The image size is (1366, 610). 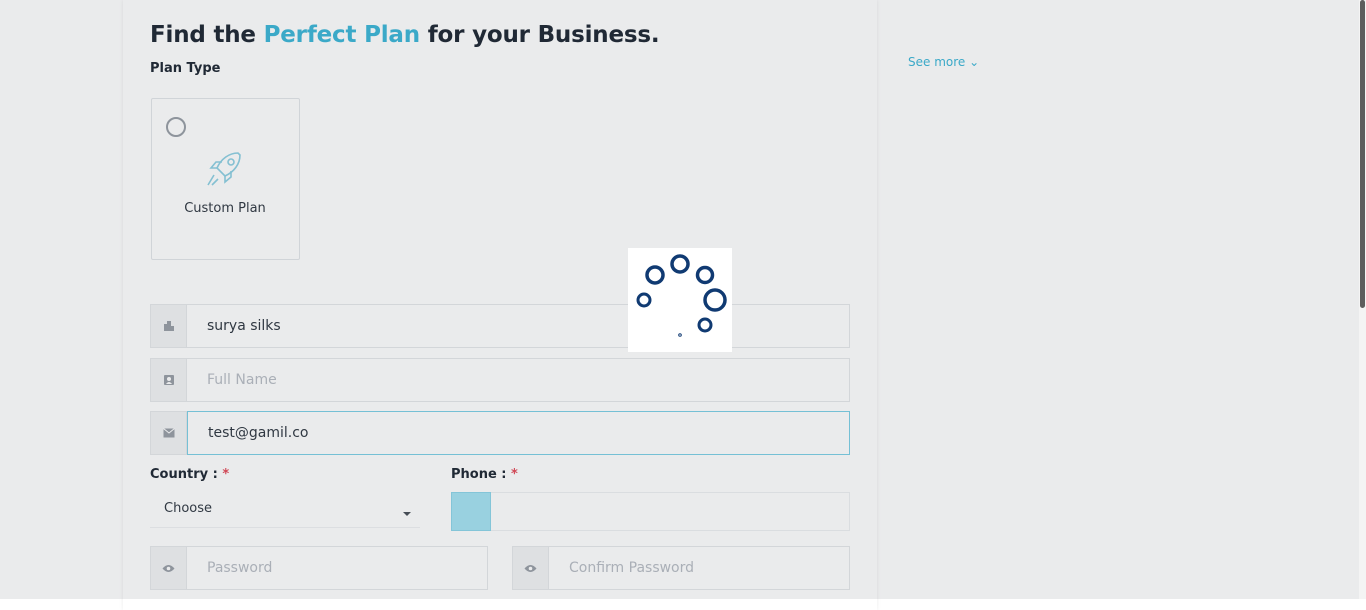 I want to click on loading-spinner, so click(x=680, y=300).